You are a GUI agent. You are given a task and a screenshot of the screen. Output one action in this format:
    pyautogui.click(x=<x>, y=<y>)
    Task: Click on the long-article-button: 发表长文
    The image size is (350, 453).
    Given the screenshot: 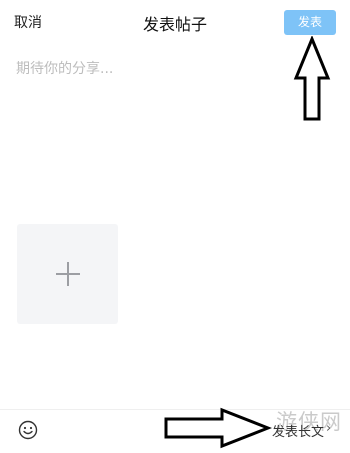 What is the action you would take?
    pyautogui.click(x=298, y=430)
    